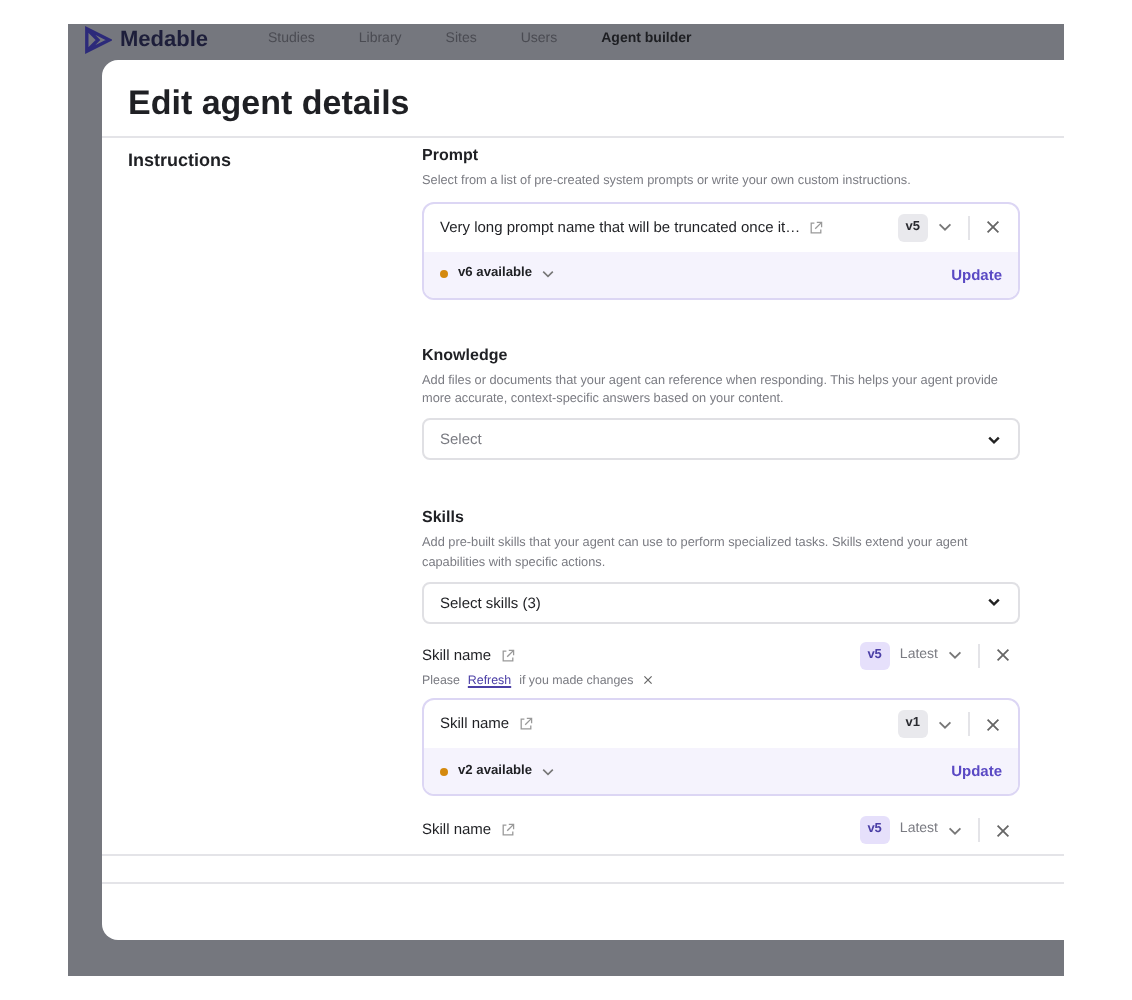  What do you see at coordinates (164, 40) in the screenshot?
I see `brand-name: Medable` at bounding box center [164, 40].